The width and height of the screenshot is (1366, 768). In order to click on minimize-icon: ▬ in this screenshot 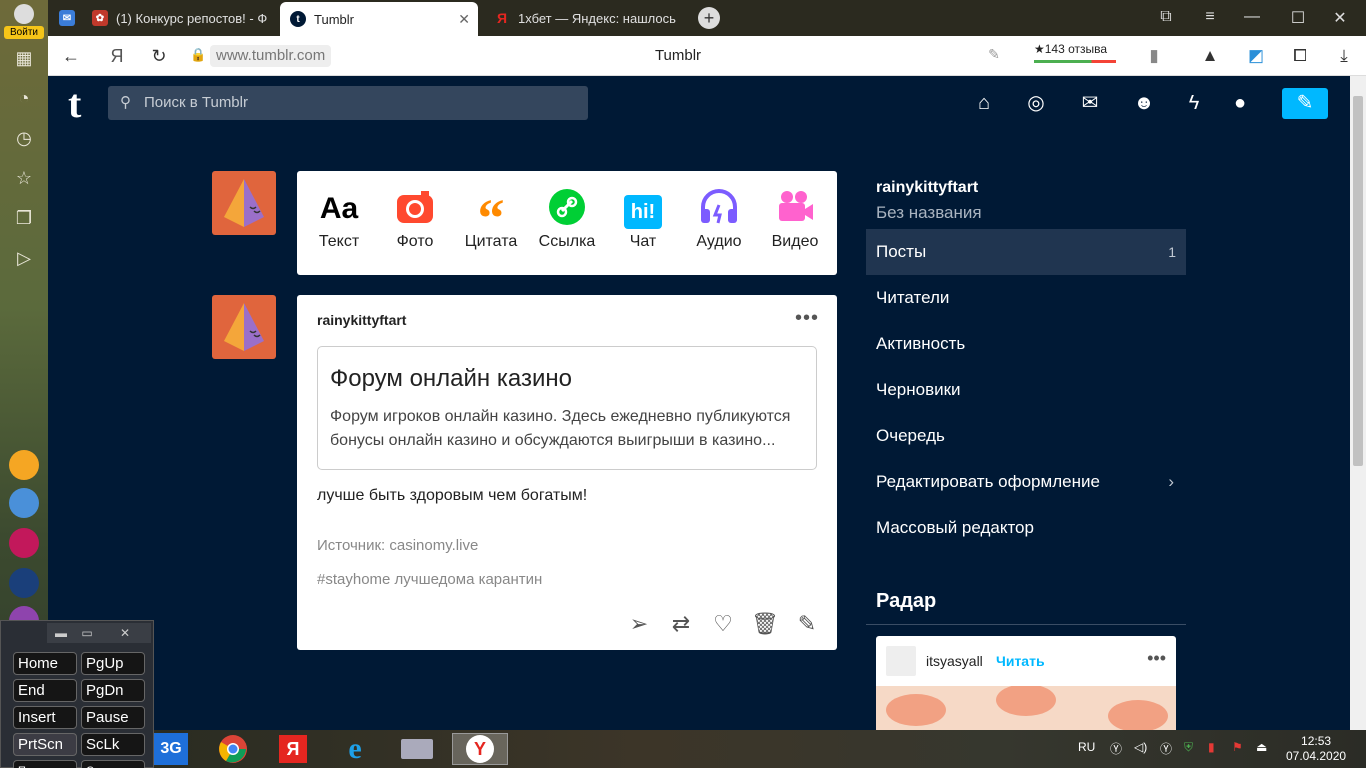, I will do `click(61, 633)`.